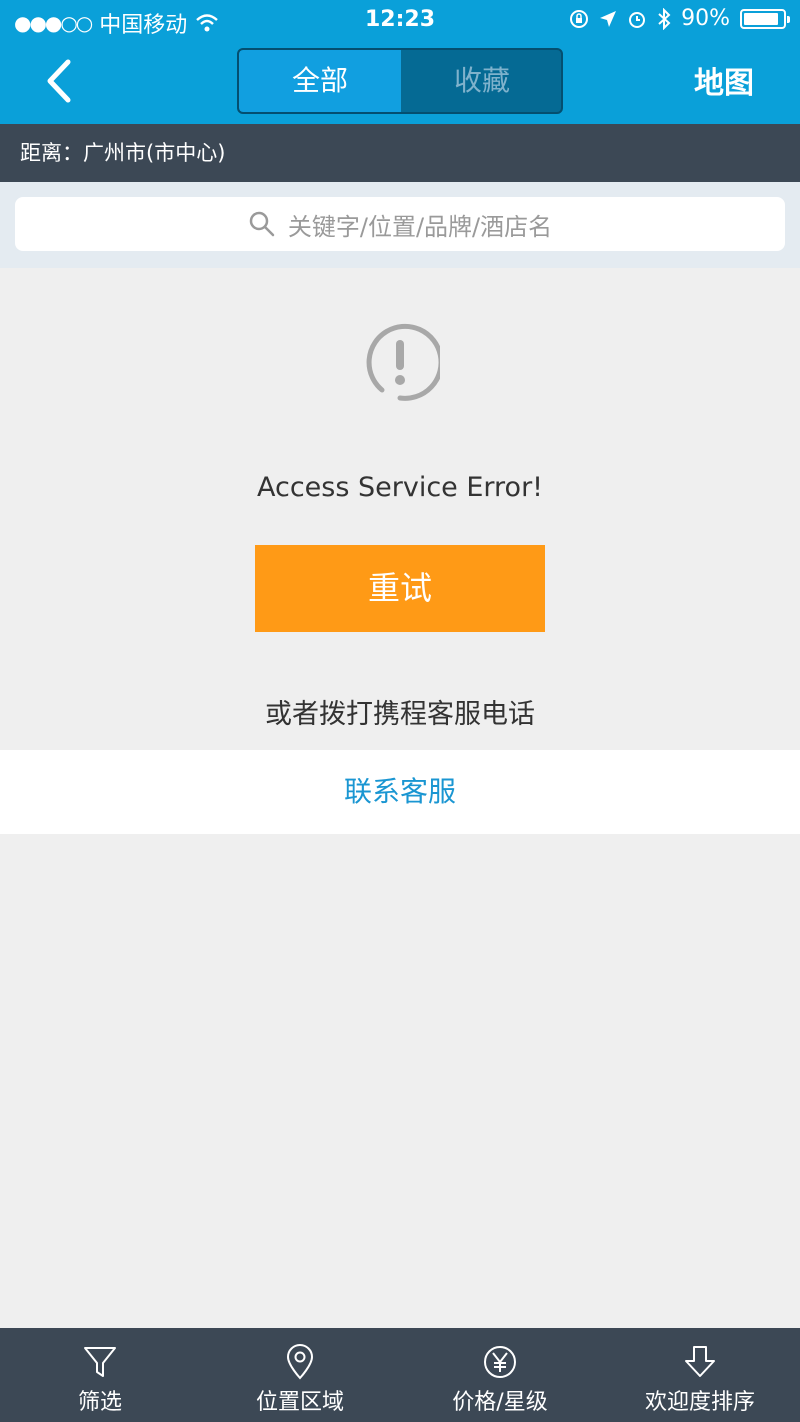 Image resolution: width=800 pixels, height=1422 pixels. Describe the element at coordinates (664, 18) in the screenshot. I see `bluetooth-icon` at that location.